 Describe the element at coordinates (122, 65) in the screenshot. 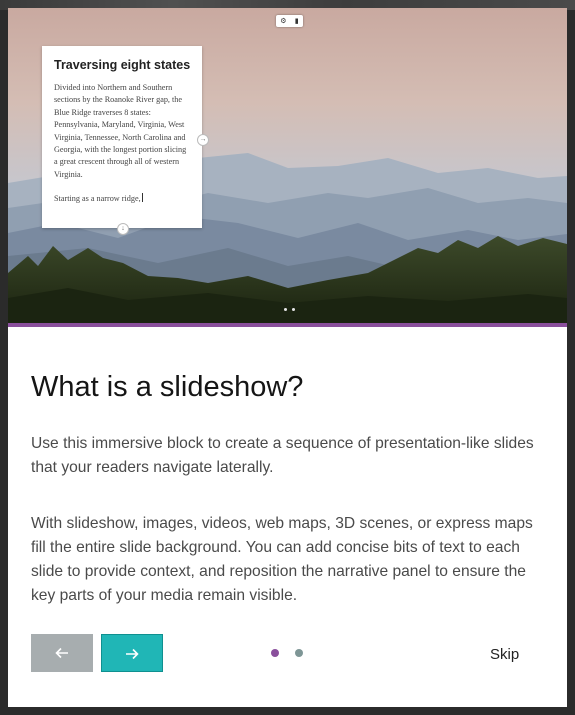

I see `narrative-panel-title: Traversing eight states` at that location.